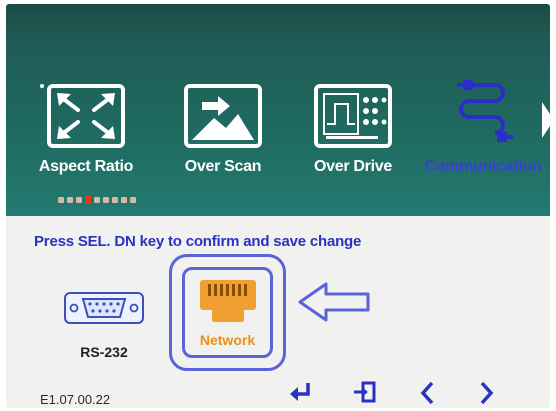 The width and height of the screenshot is (556, 411). I want to click on option-rs232: RS-232, so click(104, 329).